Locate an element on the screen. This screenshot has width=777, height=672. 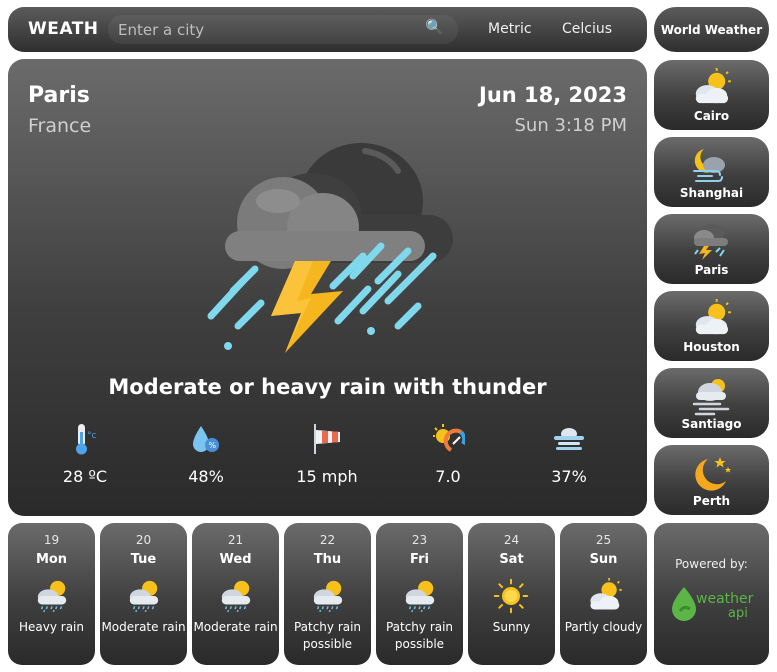
forecast-weekday: Wed is located at coordinates (235, 559).